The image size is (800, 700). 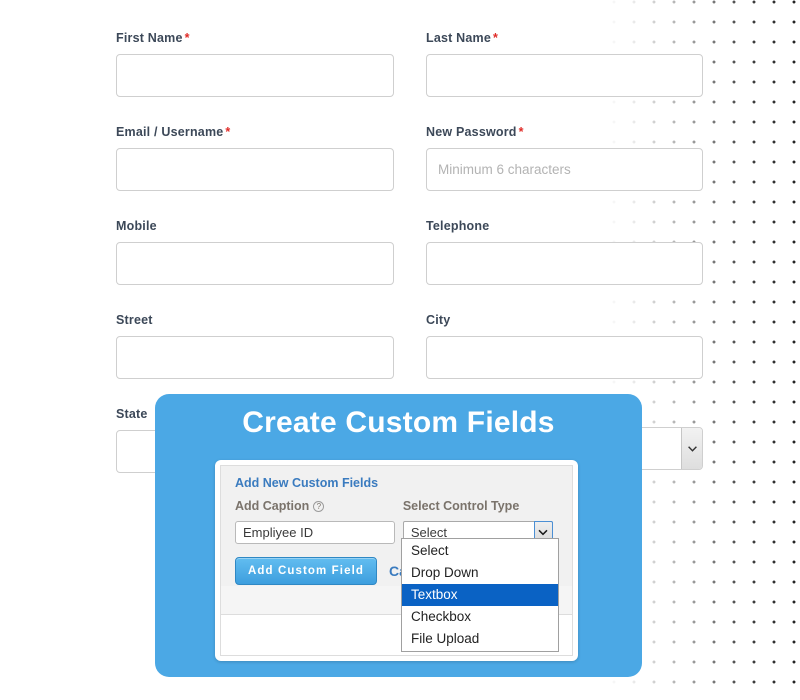 I want to click on field-label-last-name: Last Name *, so click(x=564, y=38).